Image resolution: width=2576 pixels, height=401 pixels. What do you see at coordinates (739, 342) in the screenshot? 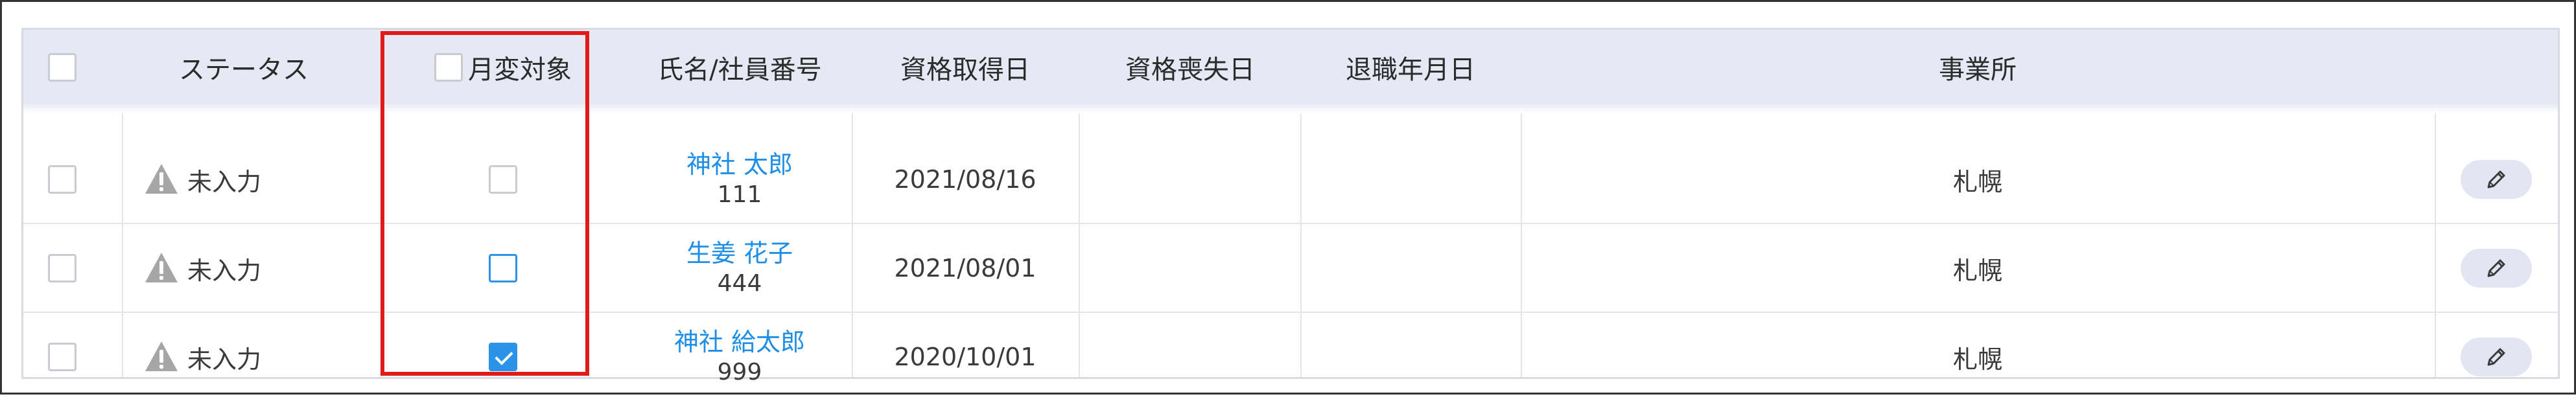
I see `employee-name-link: 神社 給太郎` at bounding box center [739, 342].